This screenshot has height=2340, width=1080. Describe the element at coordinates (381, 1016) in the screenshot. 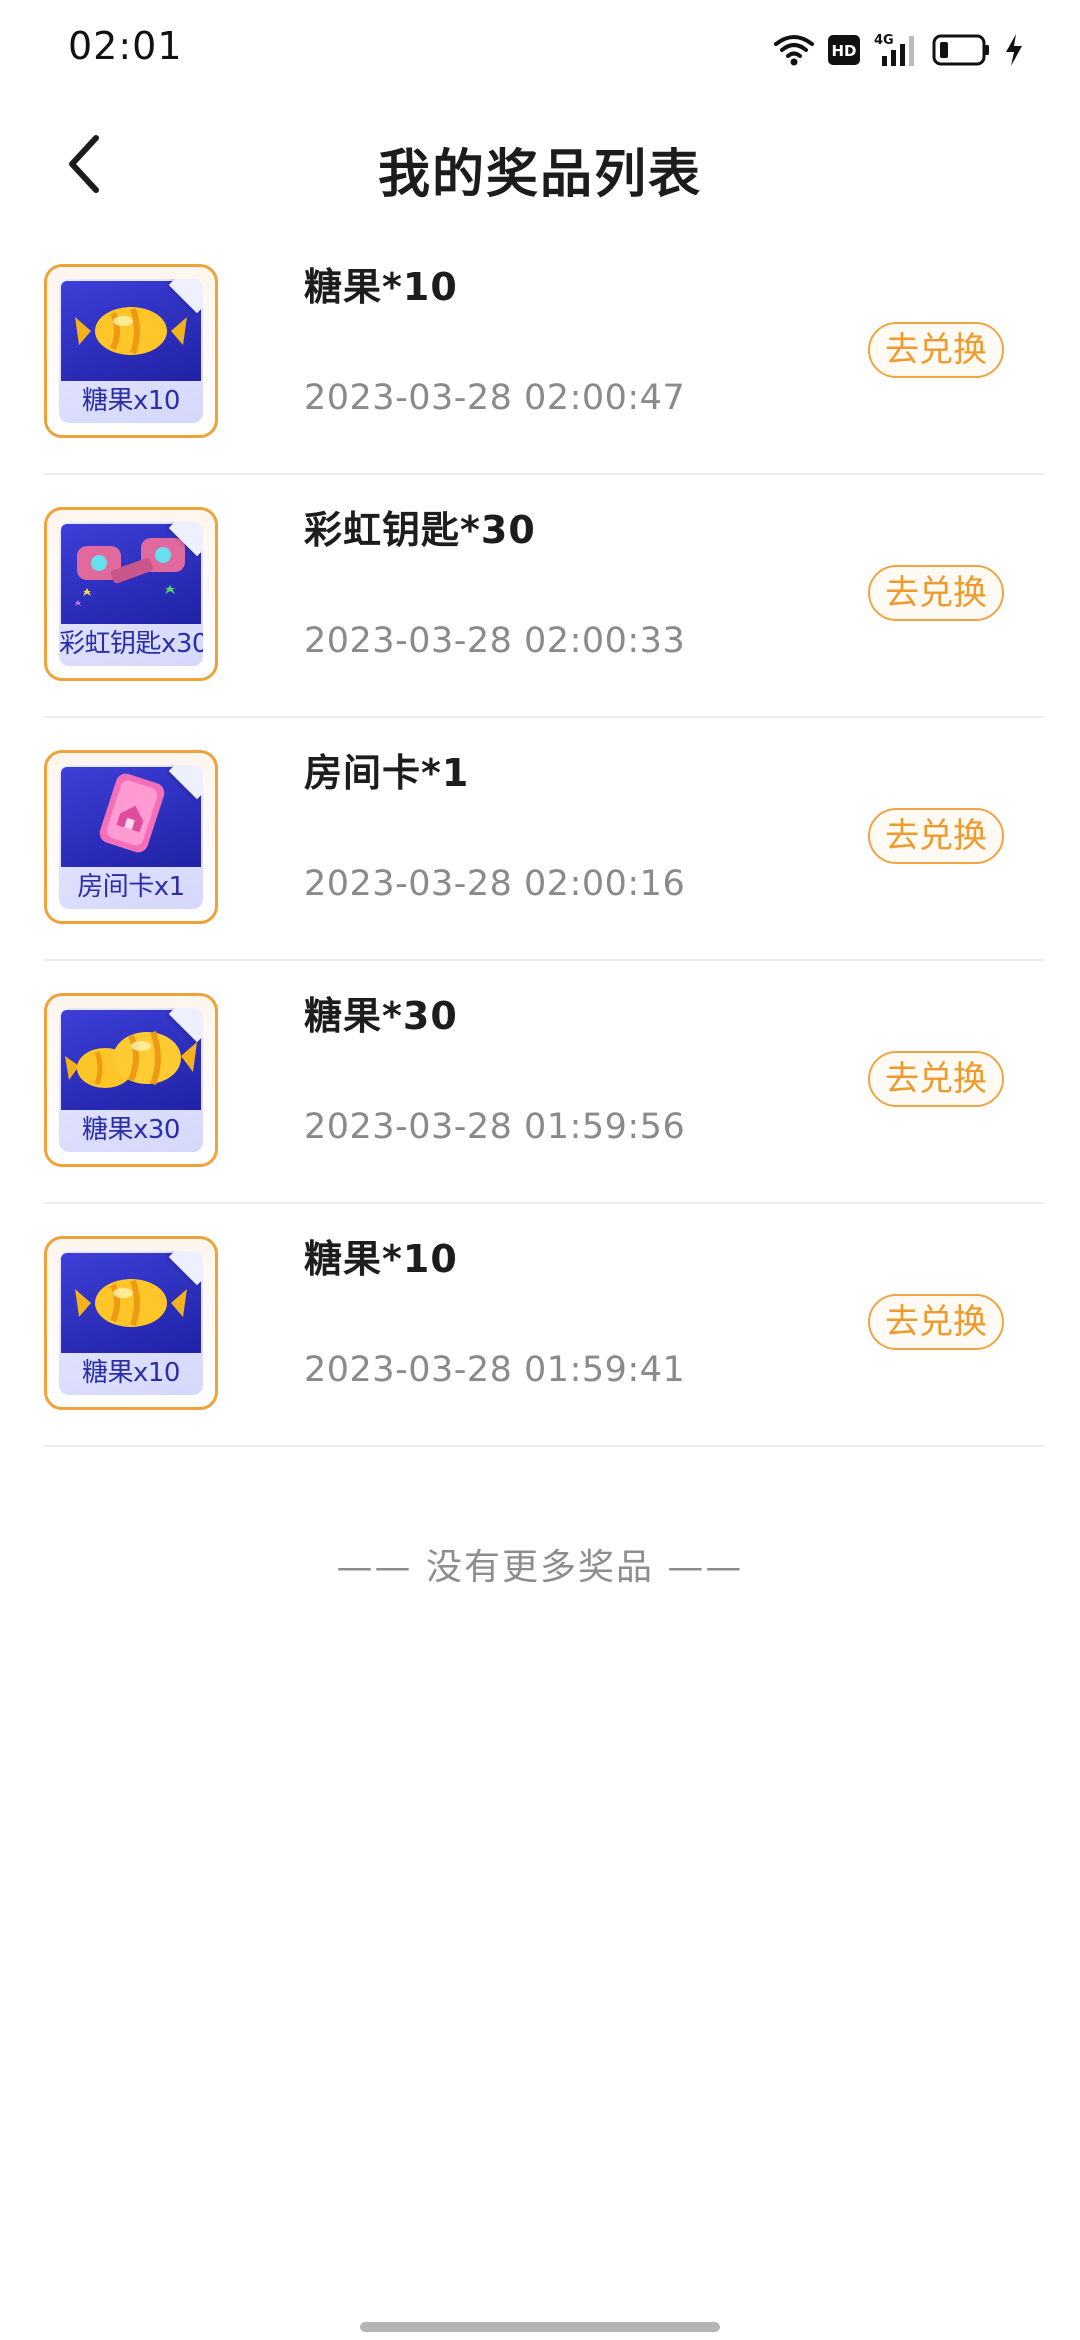

I see `prize-name: 糖果*30` at that location.